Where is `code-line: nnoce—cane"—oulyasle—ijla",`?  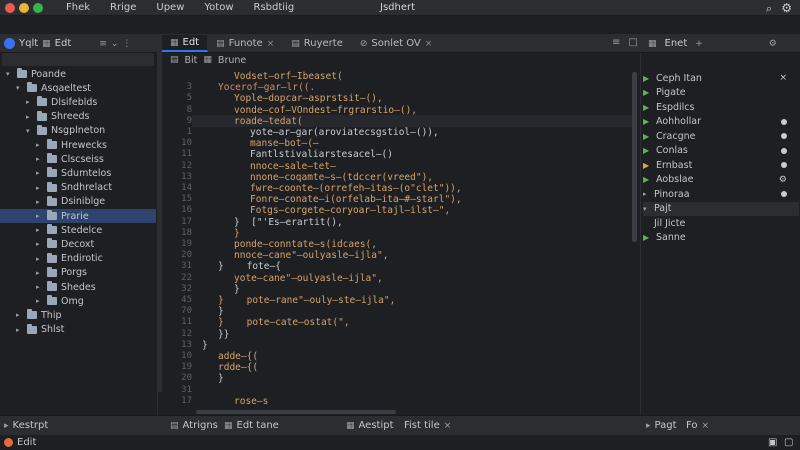 code-line: nnoce—cane"—oulyasle—ijla", is located at coordinates (311, 255).